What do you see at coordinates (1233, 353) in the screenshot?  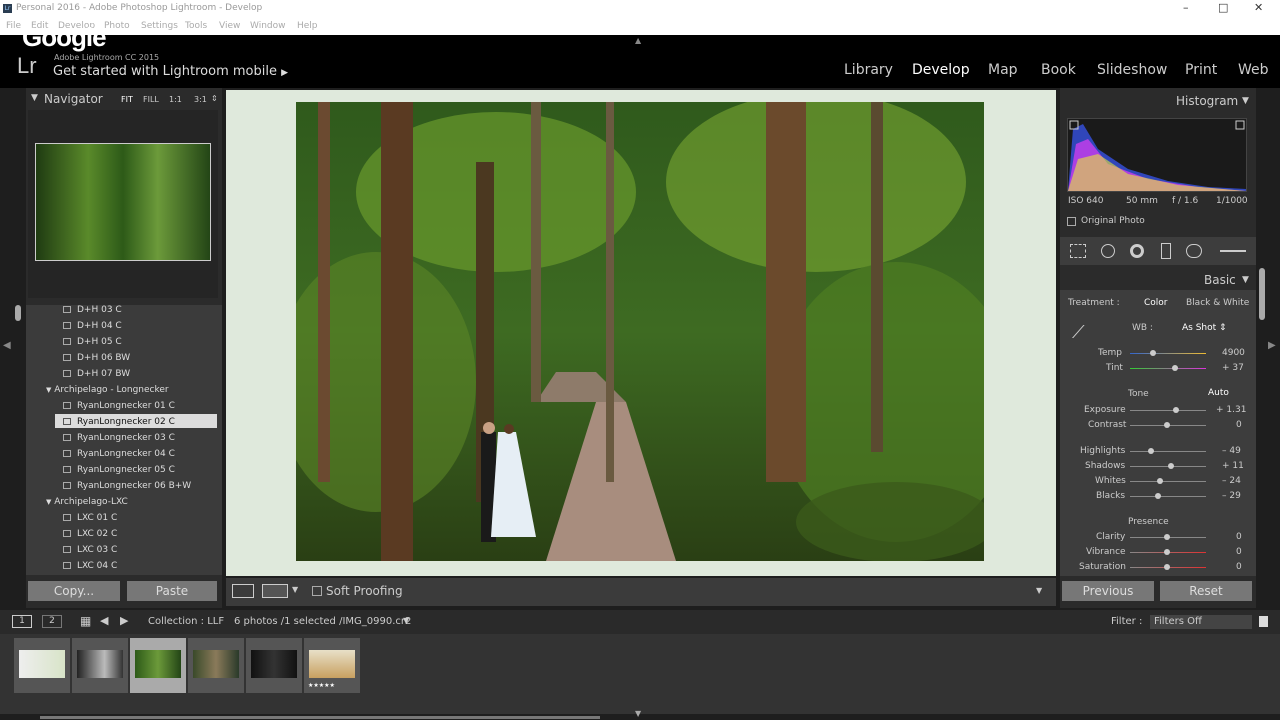 I see `temp-value: 4900` at bounding box center [1233, 353].